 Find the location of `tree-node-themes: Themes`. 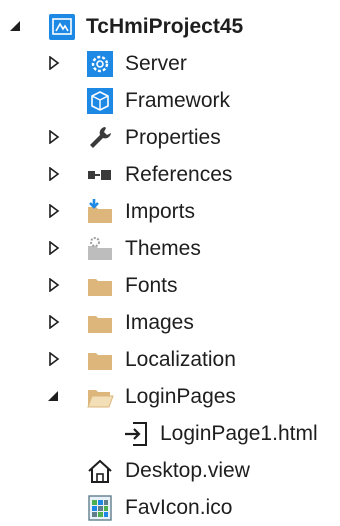

tree-node-themes: Themes is located at coordinates (170, 248).